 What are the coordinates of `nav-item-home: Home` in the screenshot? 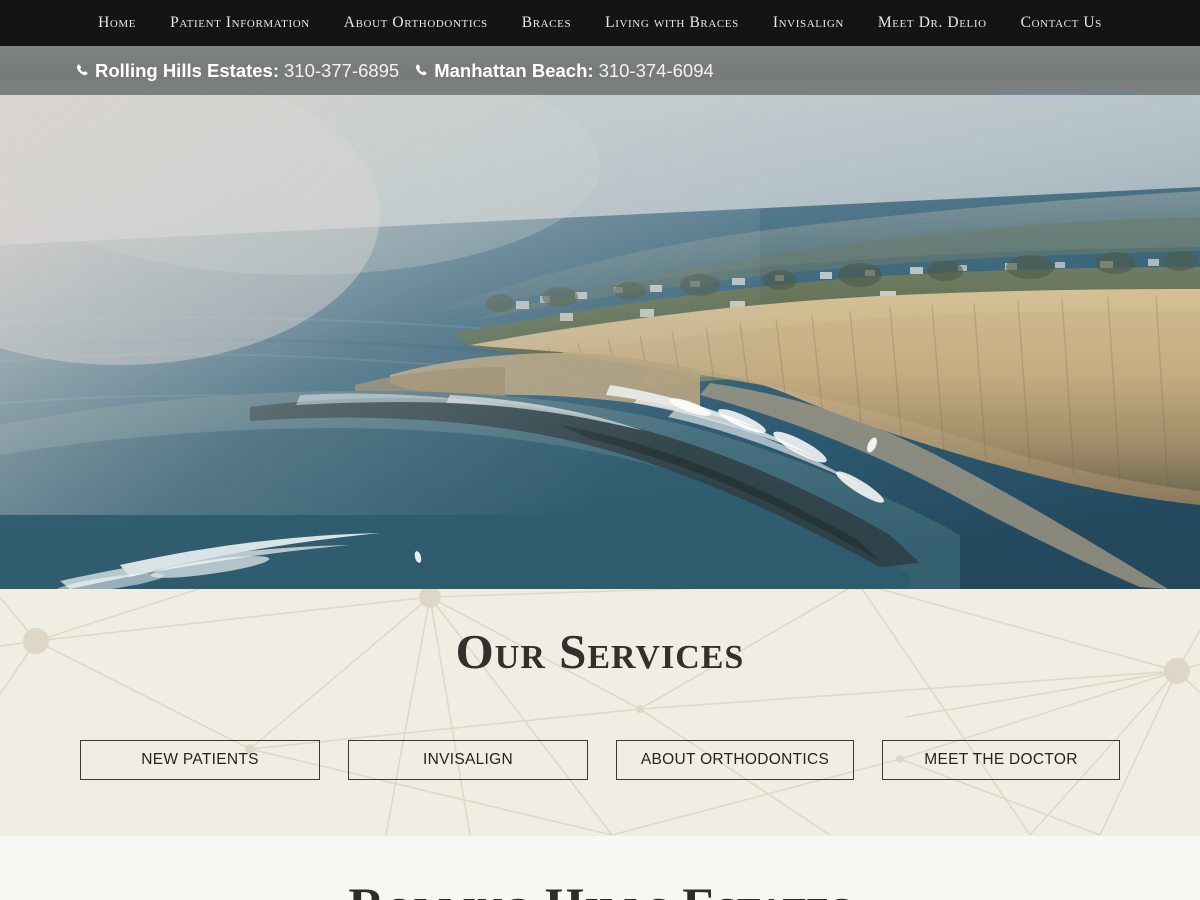 It's located at (117, 23).